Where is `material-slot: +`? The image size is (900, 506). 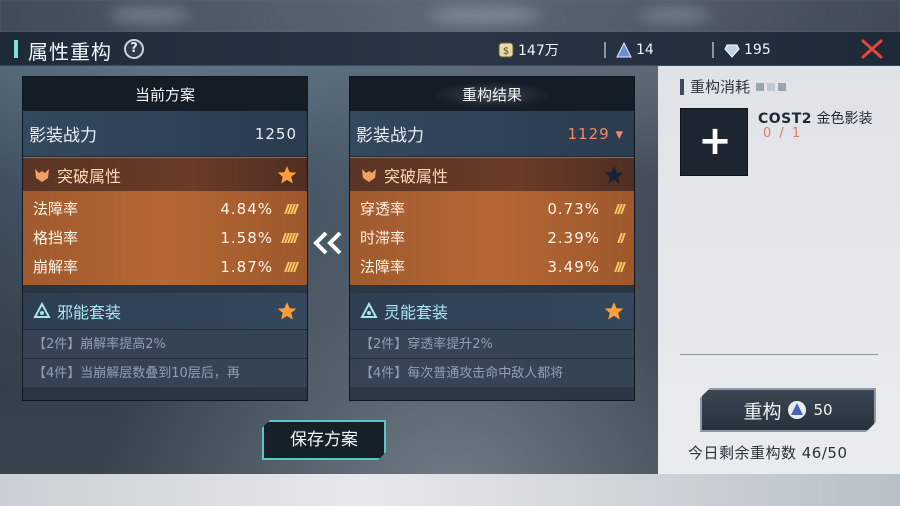 material-slot: + is located at coordinates (714, 142).